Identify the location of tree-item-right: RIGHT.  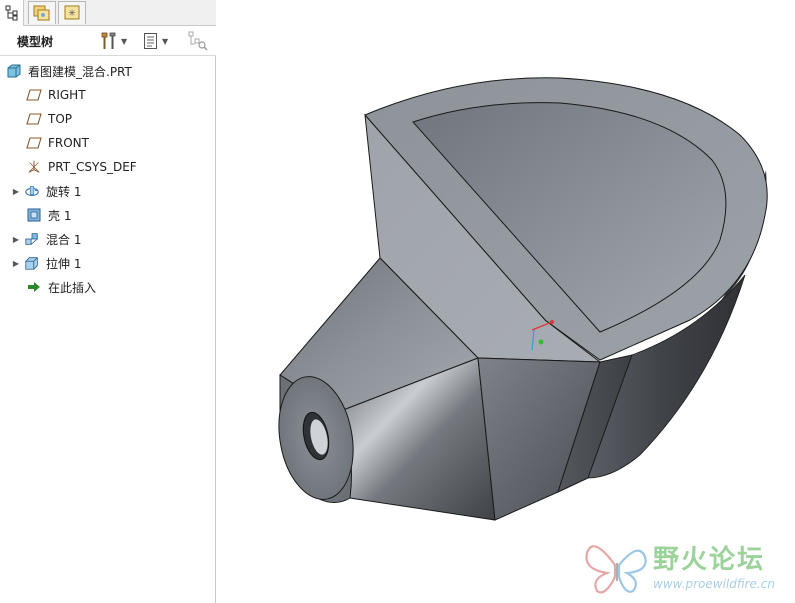
(49, 95).